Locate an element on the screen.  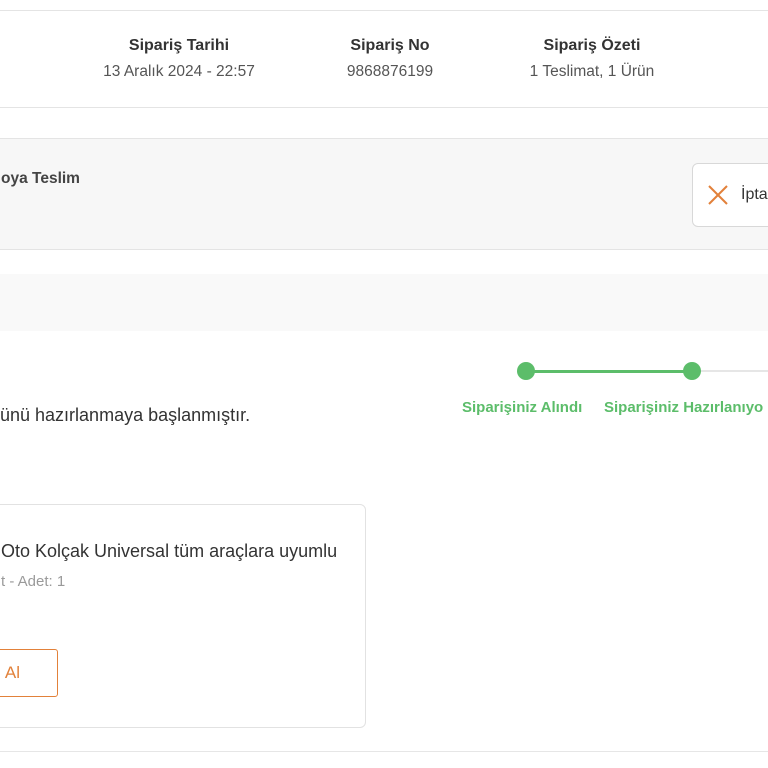
delivery-title: oya Teslim is located at coordinates (40, 178).